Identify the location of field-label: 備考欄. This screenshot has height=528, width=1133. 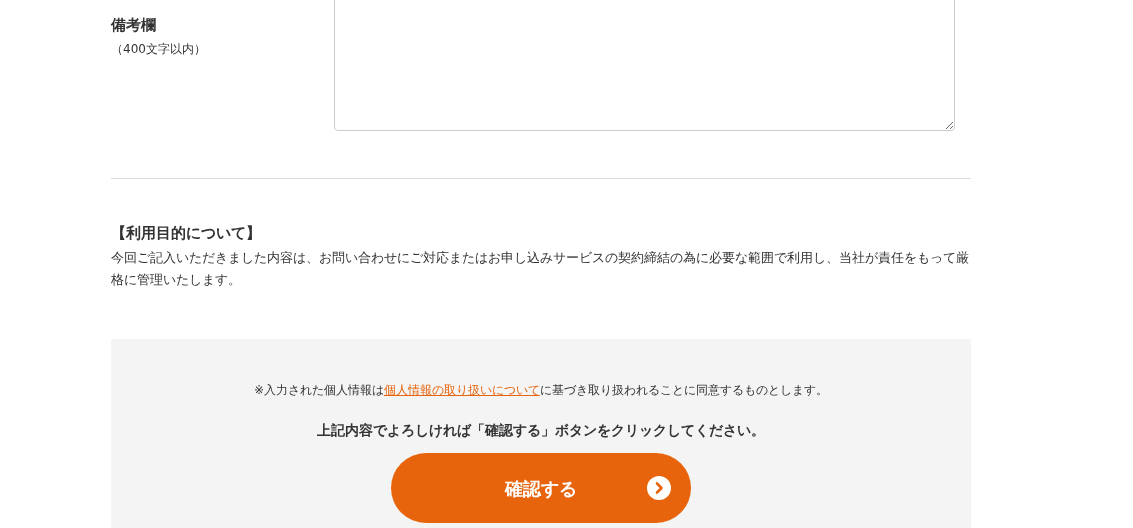
(134, 25).